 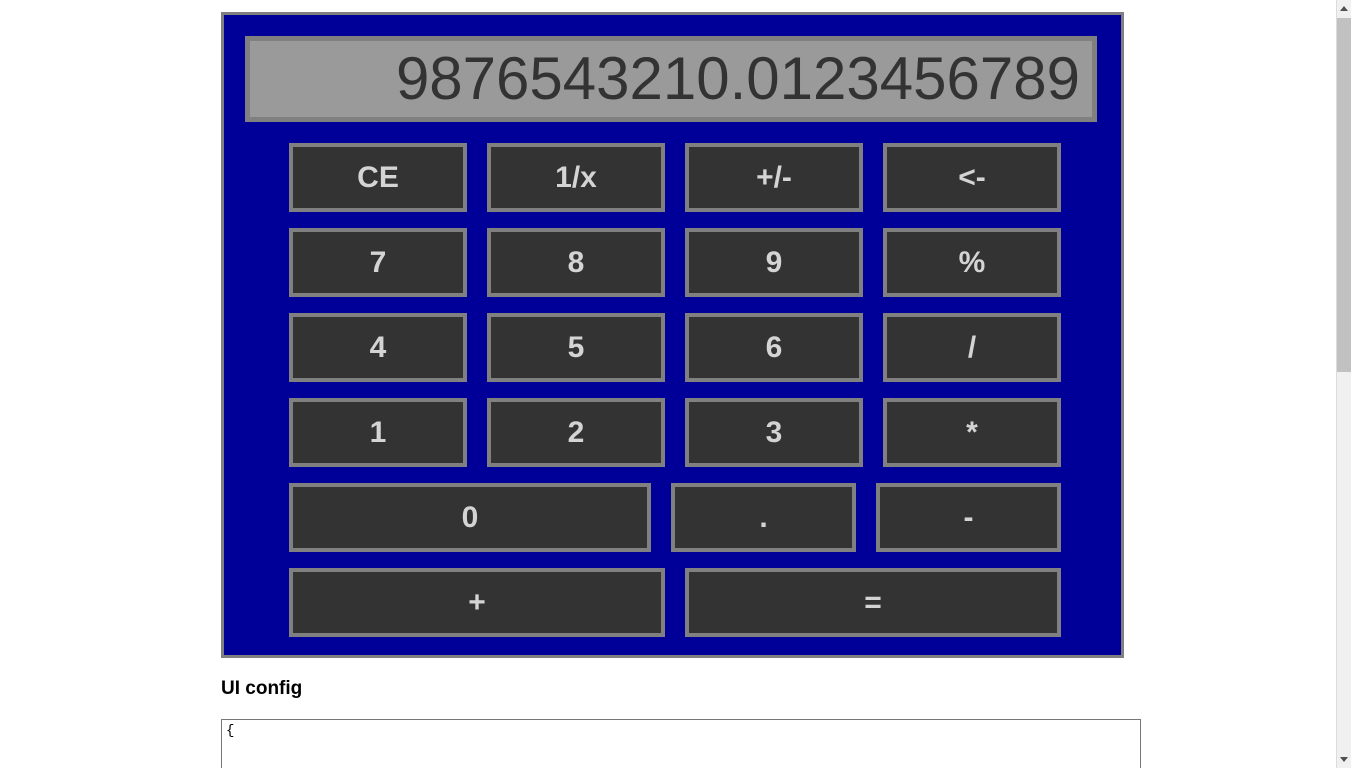 I want to click on key-9: 9, so click(x=774, y=262).